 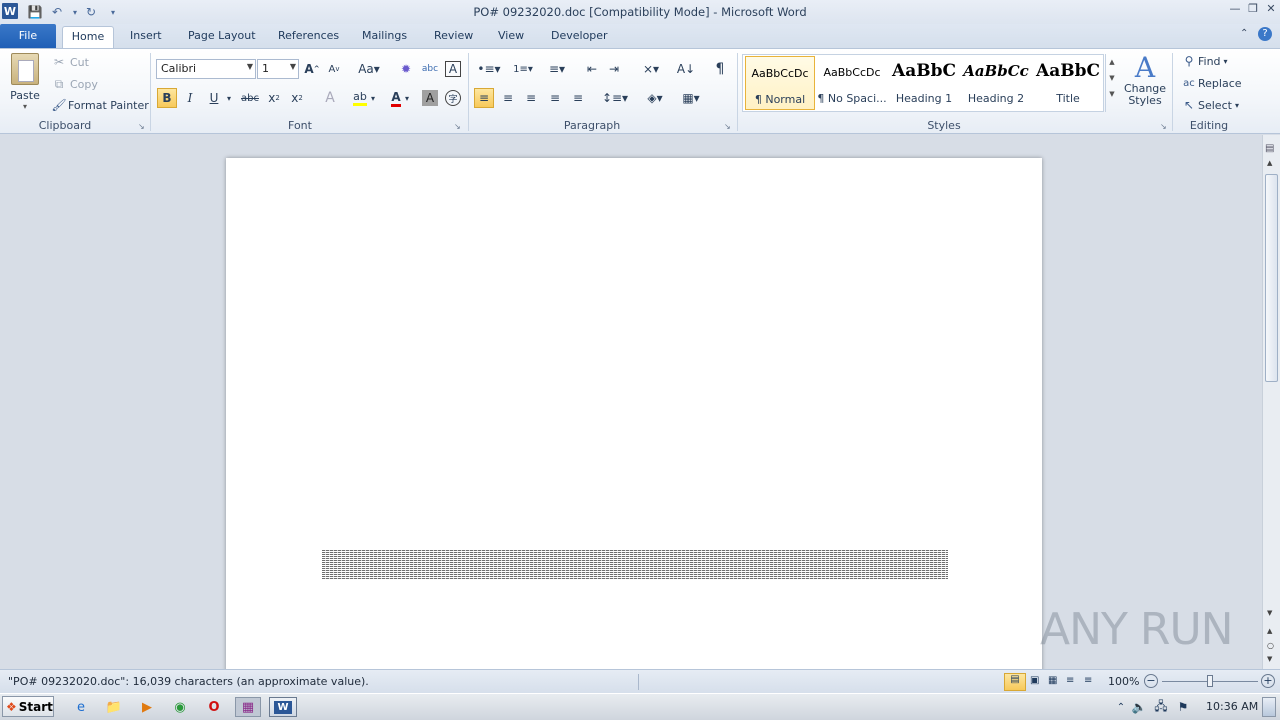 What do you see at coordinates (214, 98) in the screenshot?
I see `underline-button: U` at bounding box center [214, 98].